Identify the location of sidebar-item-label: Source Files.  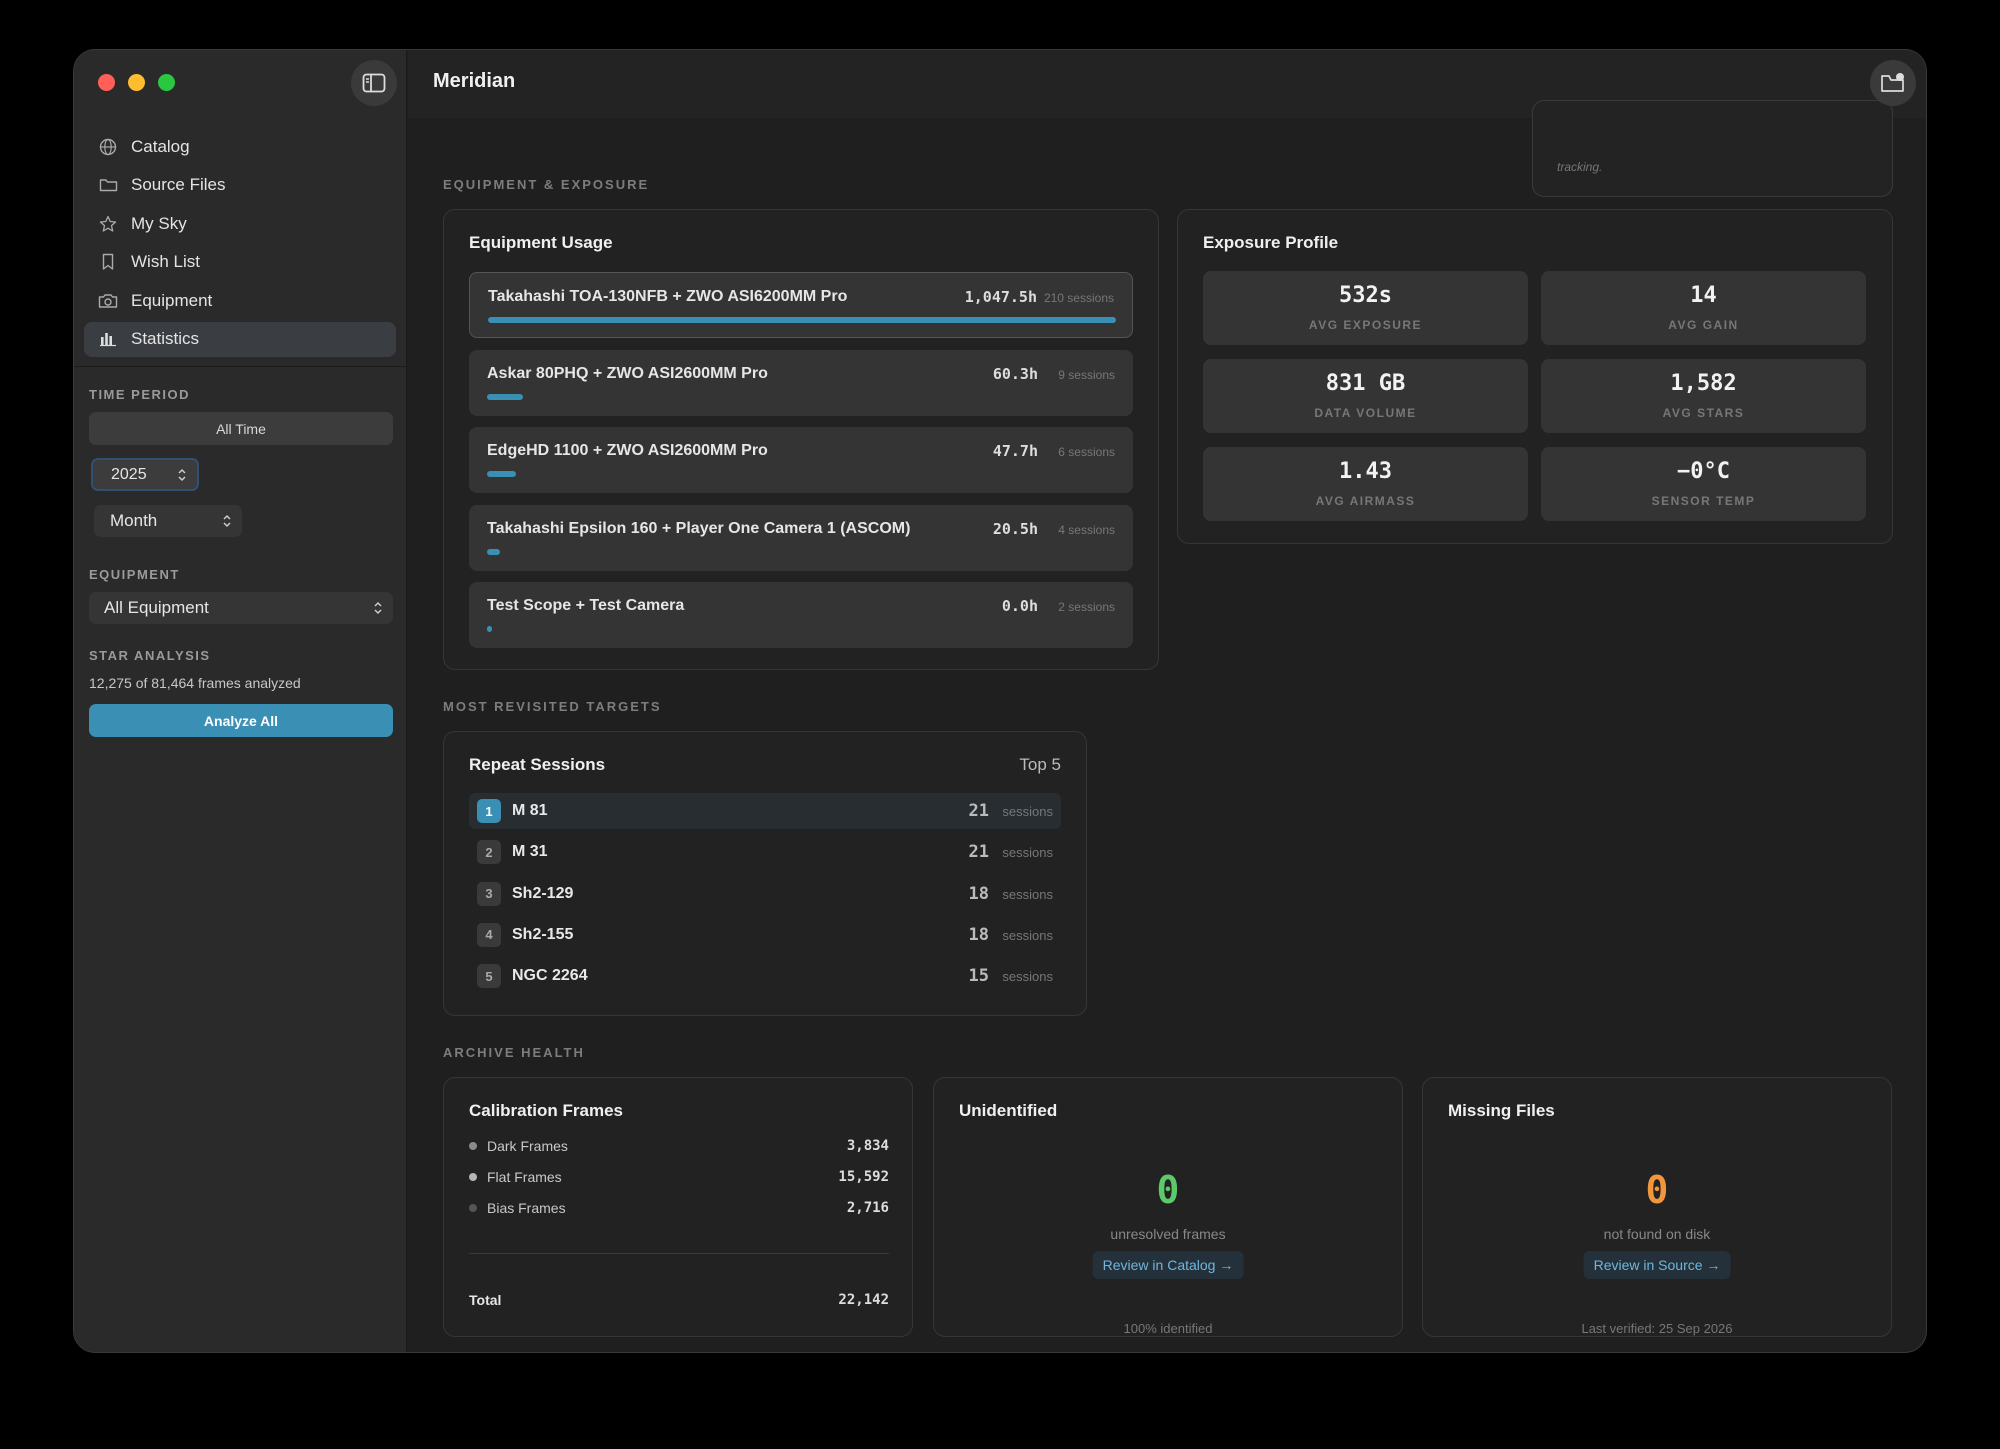
(178, 184).